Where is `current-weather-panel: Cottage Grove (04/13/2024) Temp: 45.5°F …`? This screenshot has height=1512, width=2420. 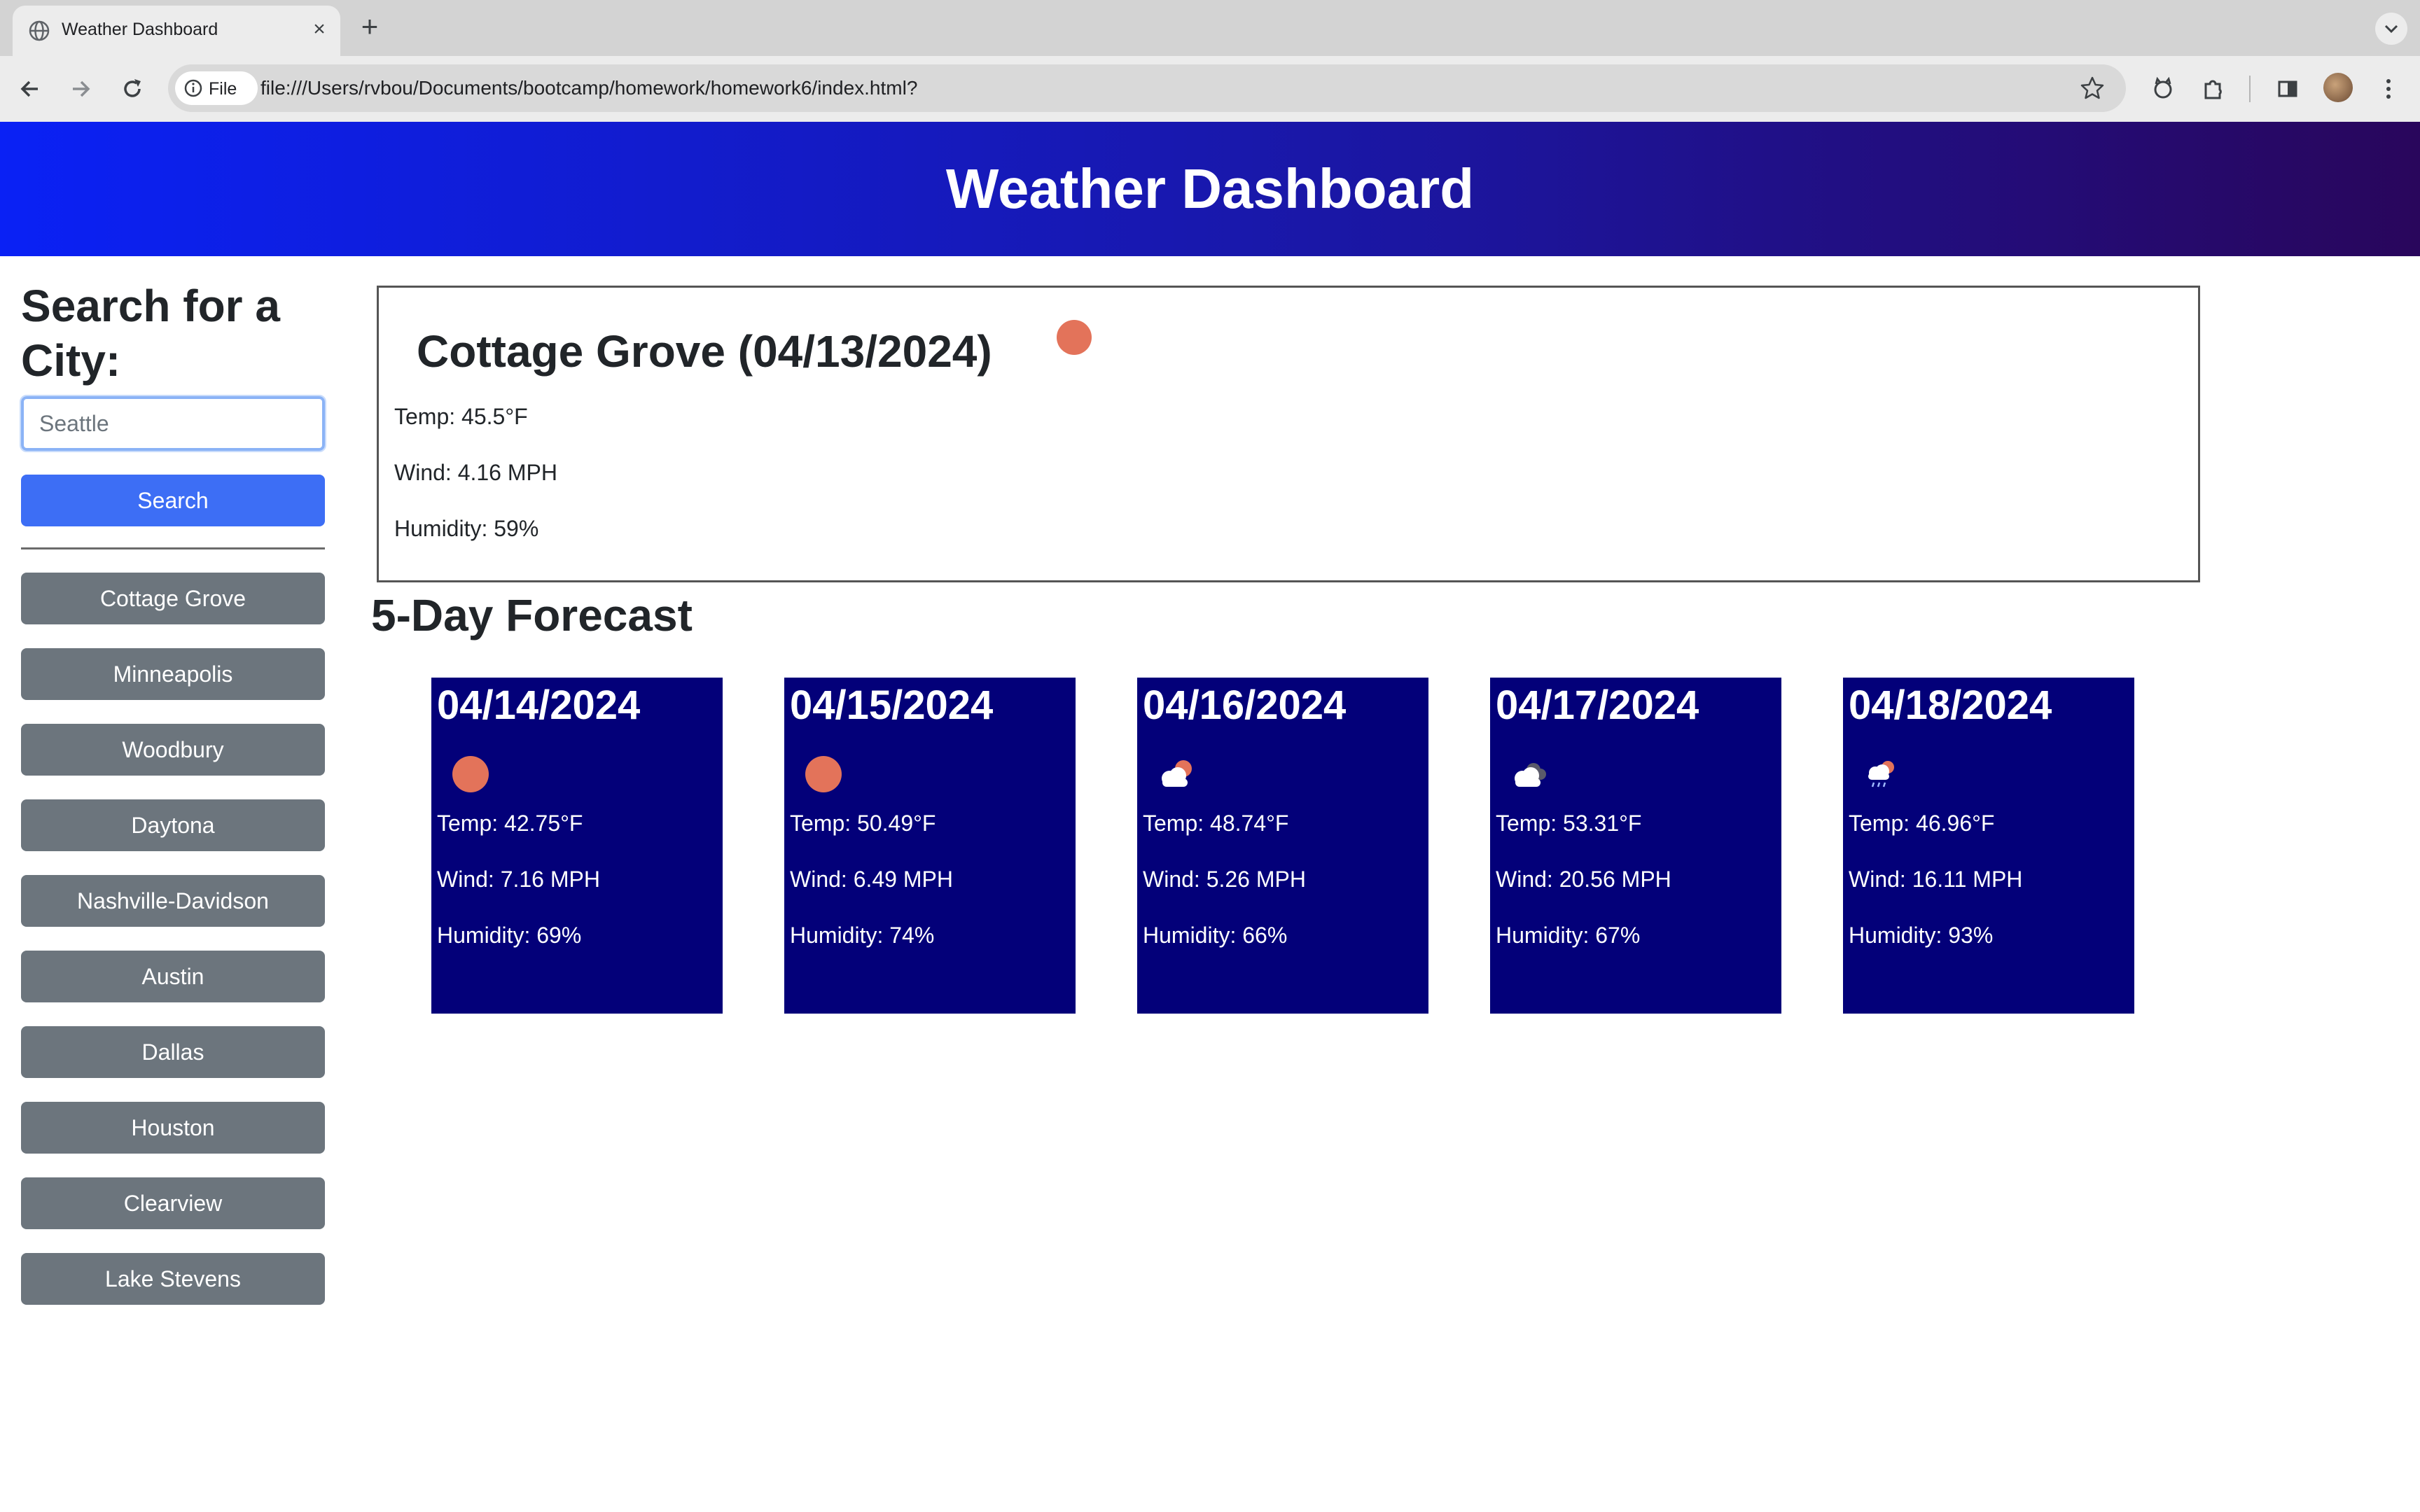 current-weather-panel: Cottage Grove (04/13/2024) Temp: 45.5°F … is located at coordinates (1288, 434).